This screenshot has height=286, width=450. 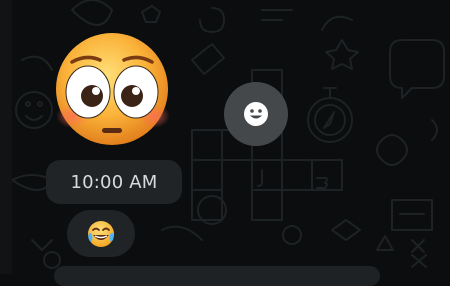 I want to click on next-message-bubble, so click(x=217, y=276).